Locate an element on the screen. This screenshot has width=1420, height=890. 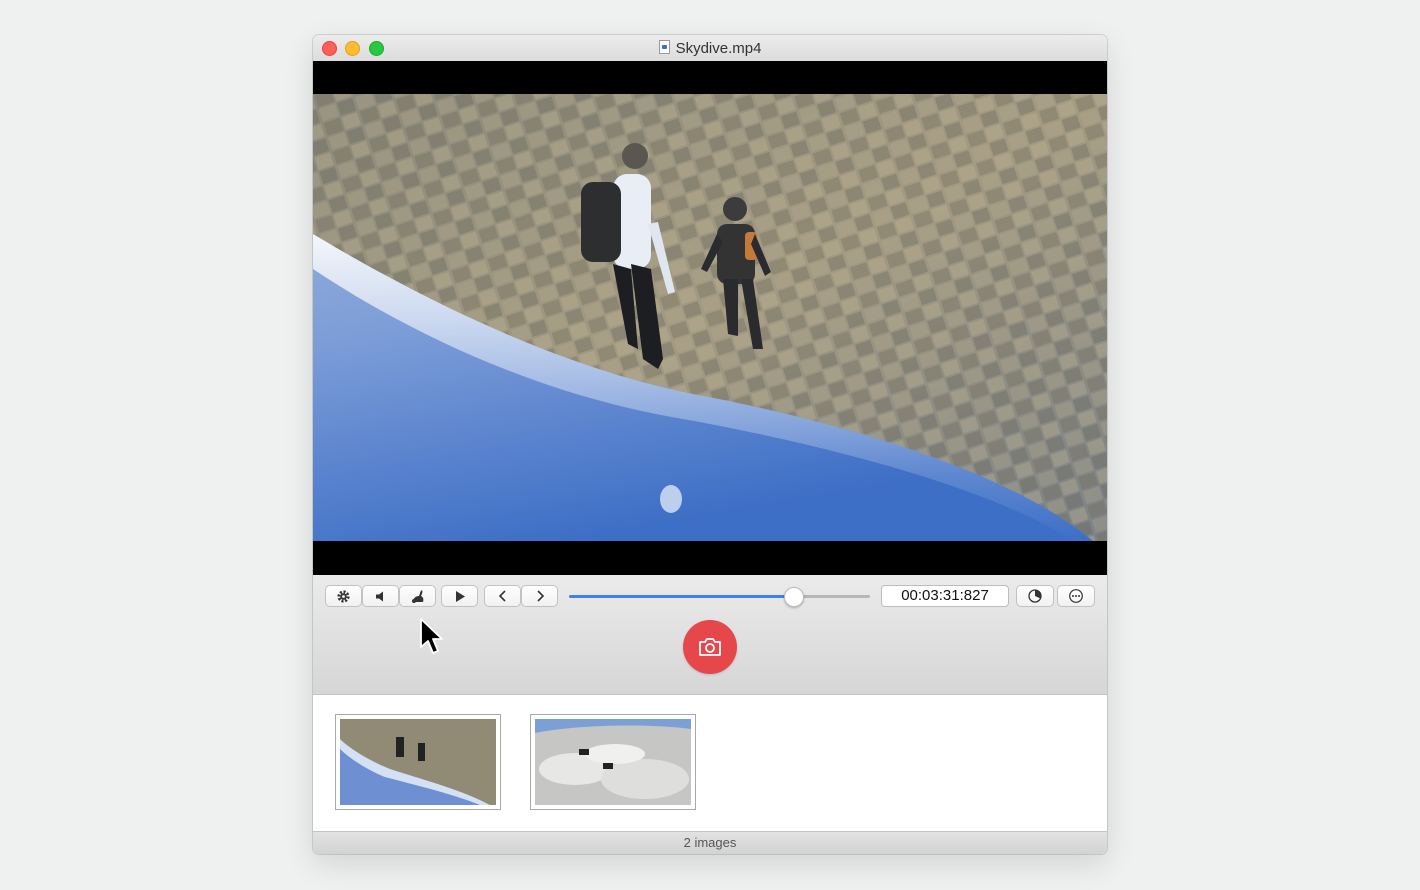
play-button is located at coordinates (459, 596).